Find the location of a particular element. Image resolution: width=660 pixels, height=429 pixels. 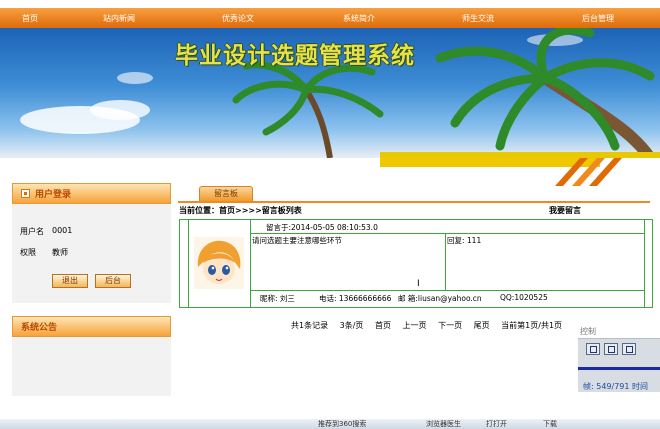

login-panel-header: 用户登录 is located at coordinates (91, 193).